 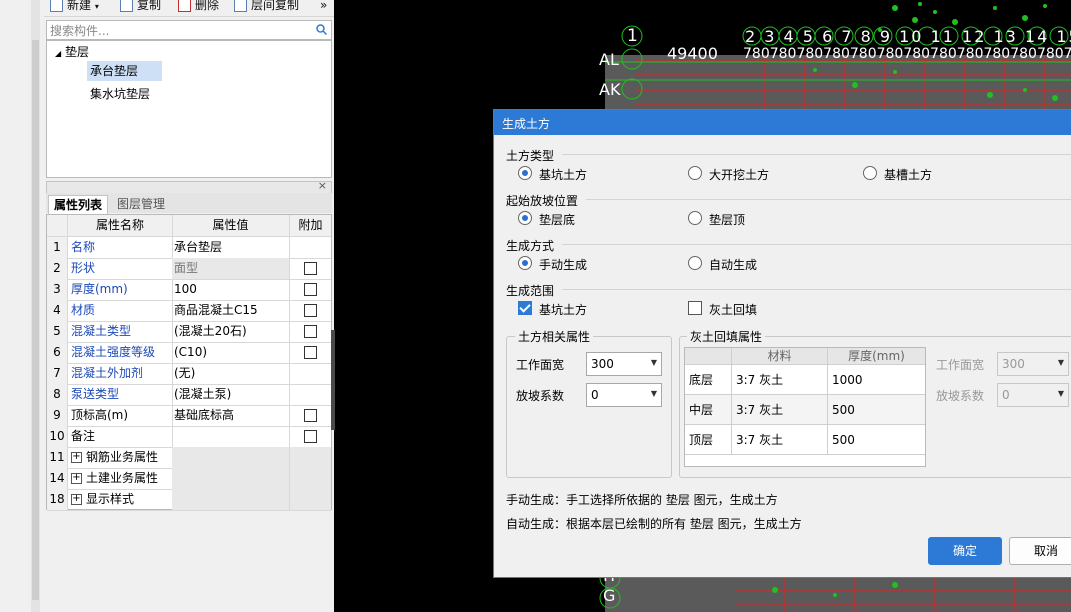 I want to click on tab-props-list: 属性列表, so click(x=78, y=204).